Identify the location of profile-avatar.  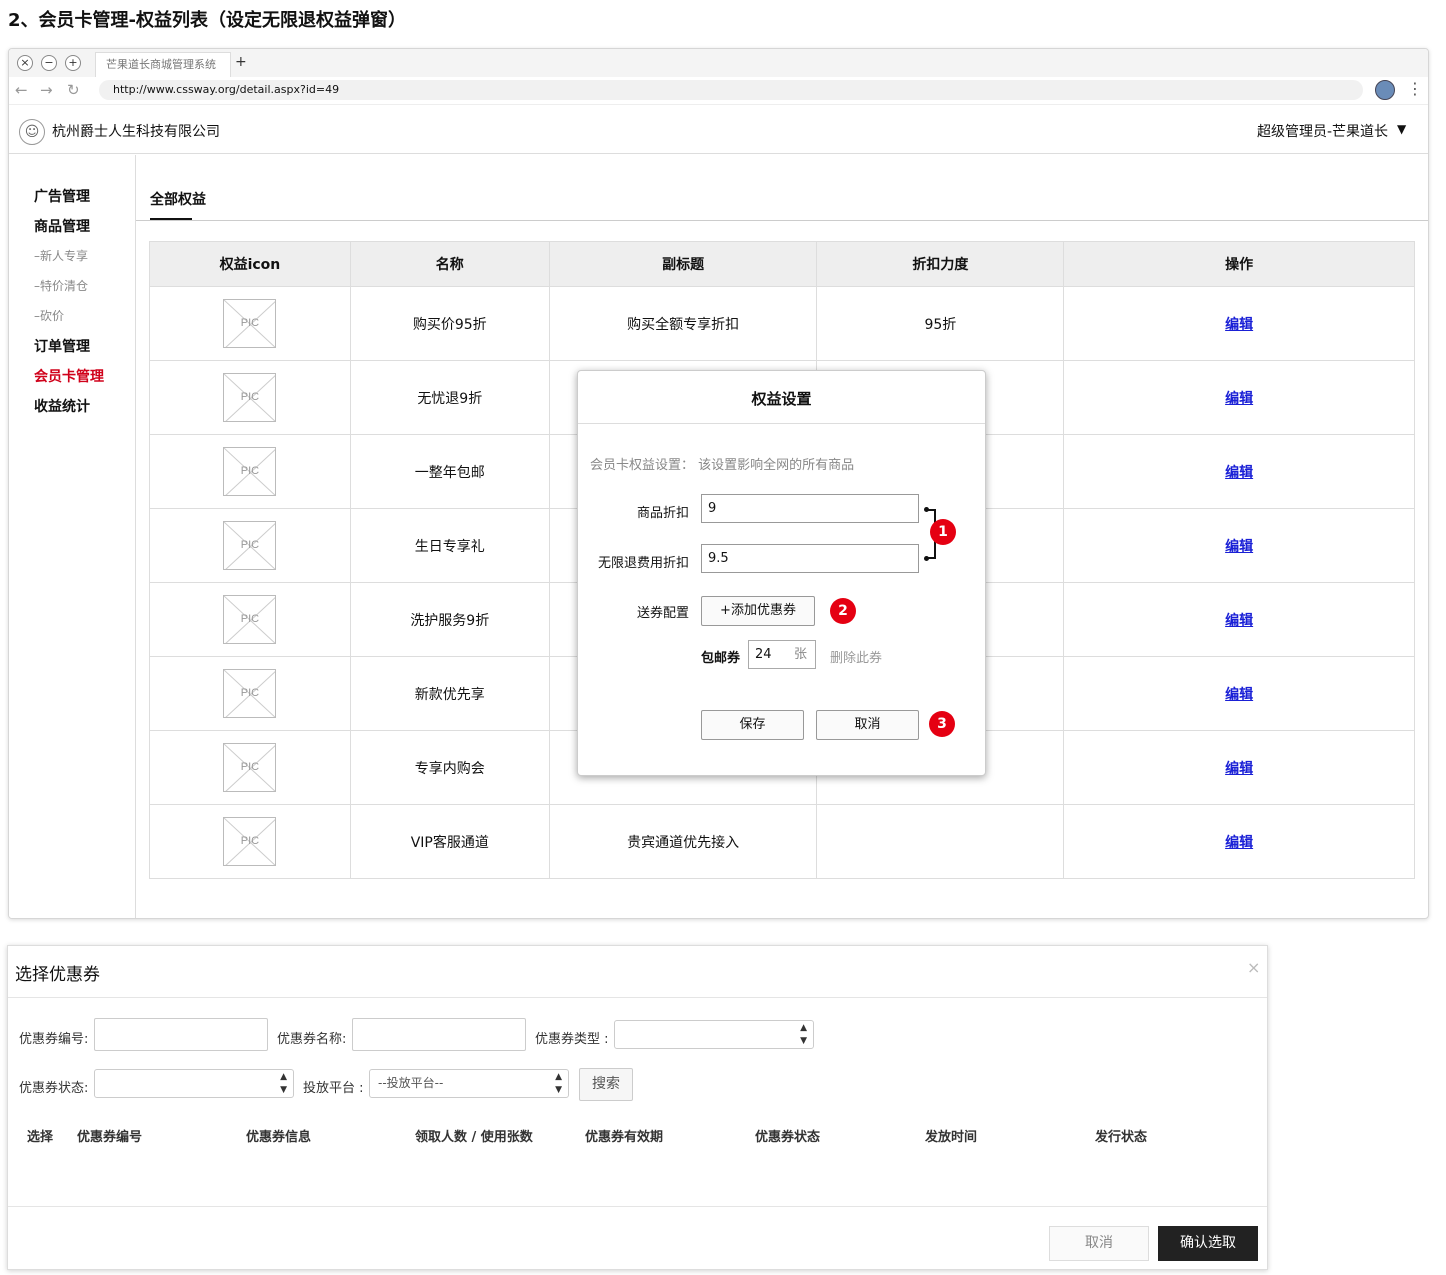
(1385, 90).